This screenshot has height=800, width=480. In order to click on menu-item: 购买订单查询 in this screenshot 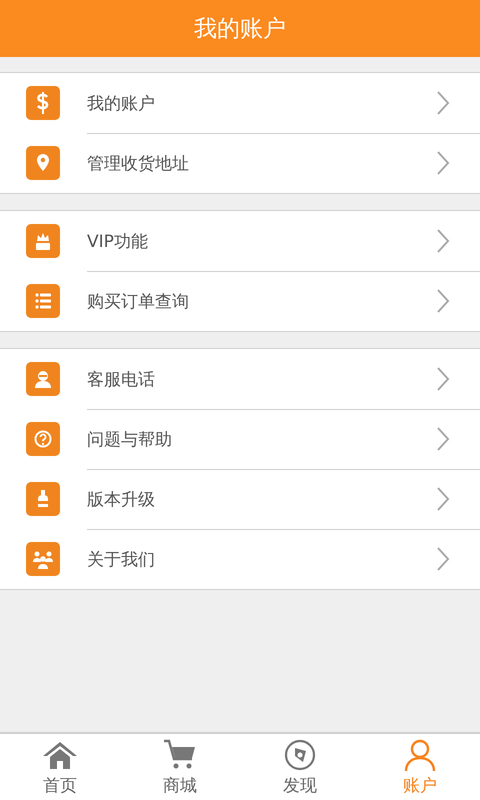, I will do `click(240, 301)`.